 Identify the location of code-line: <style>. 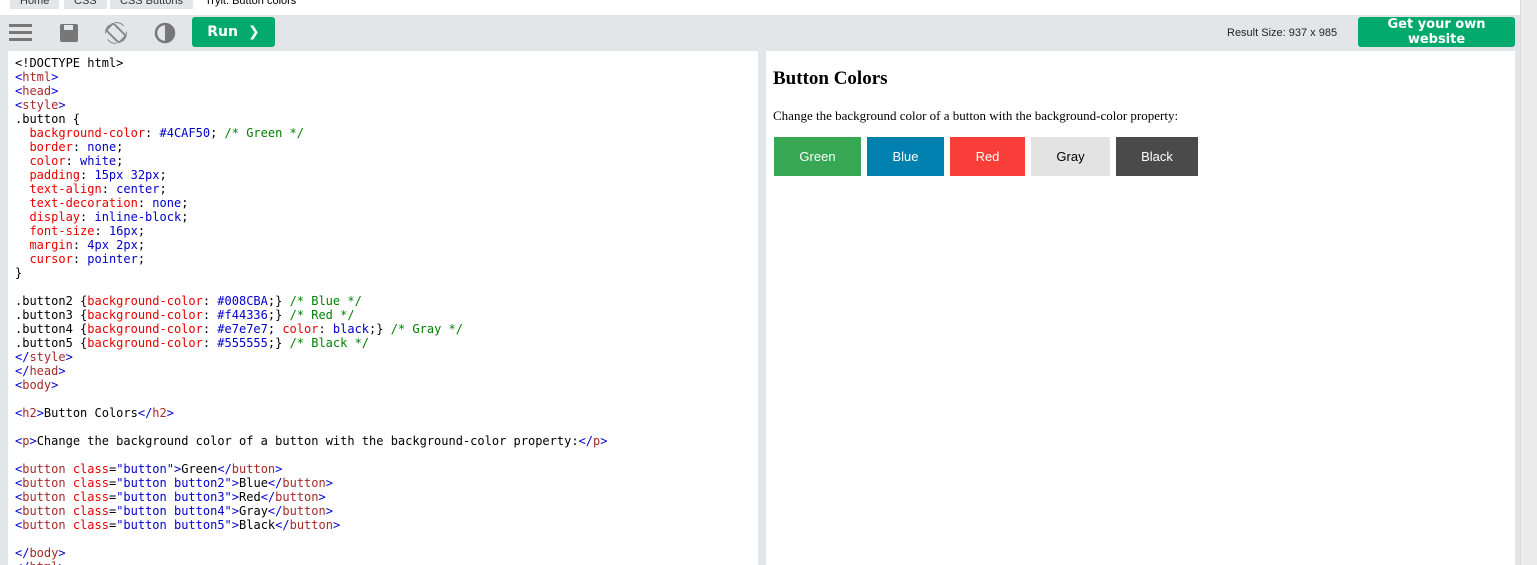
(383, 105).